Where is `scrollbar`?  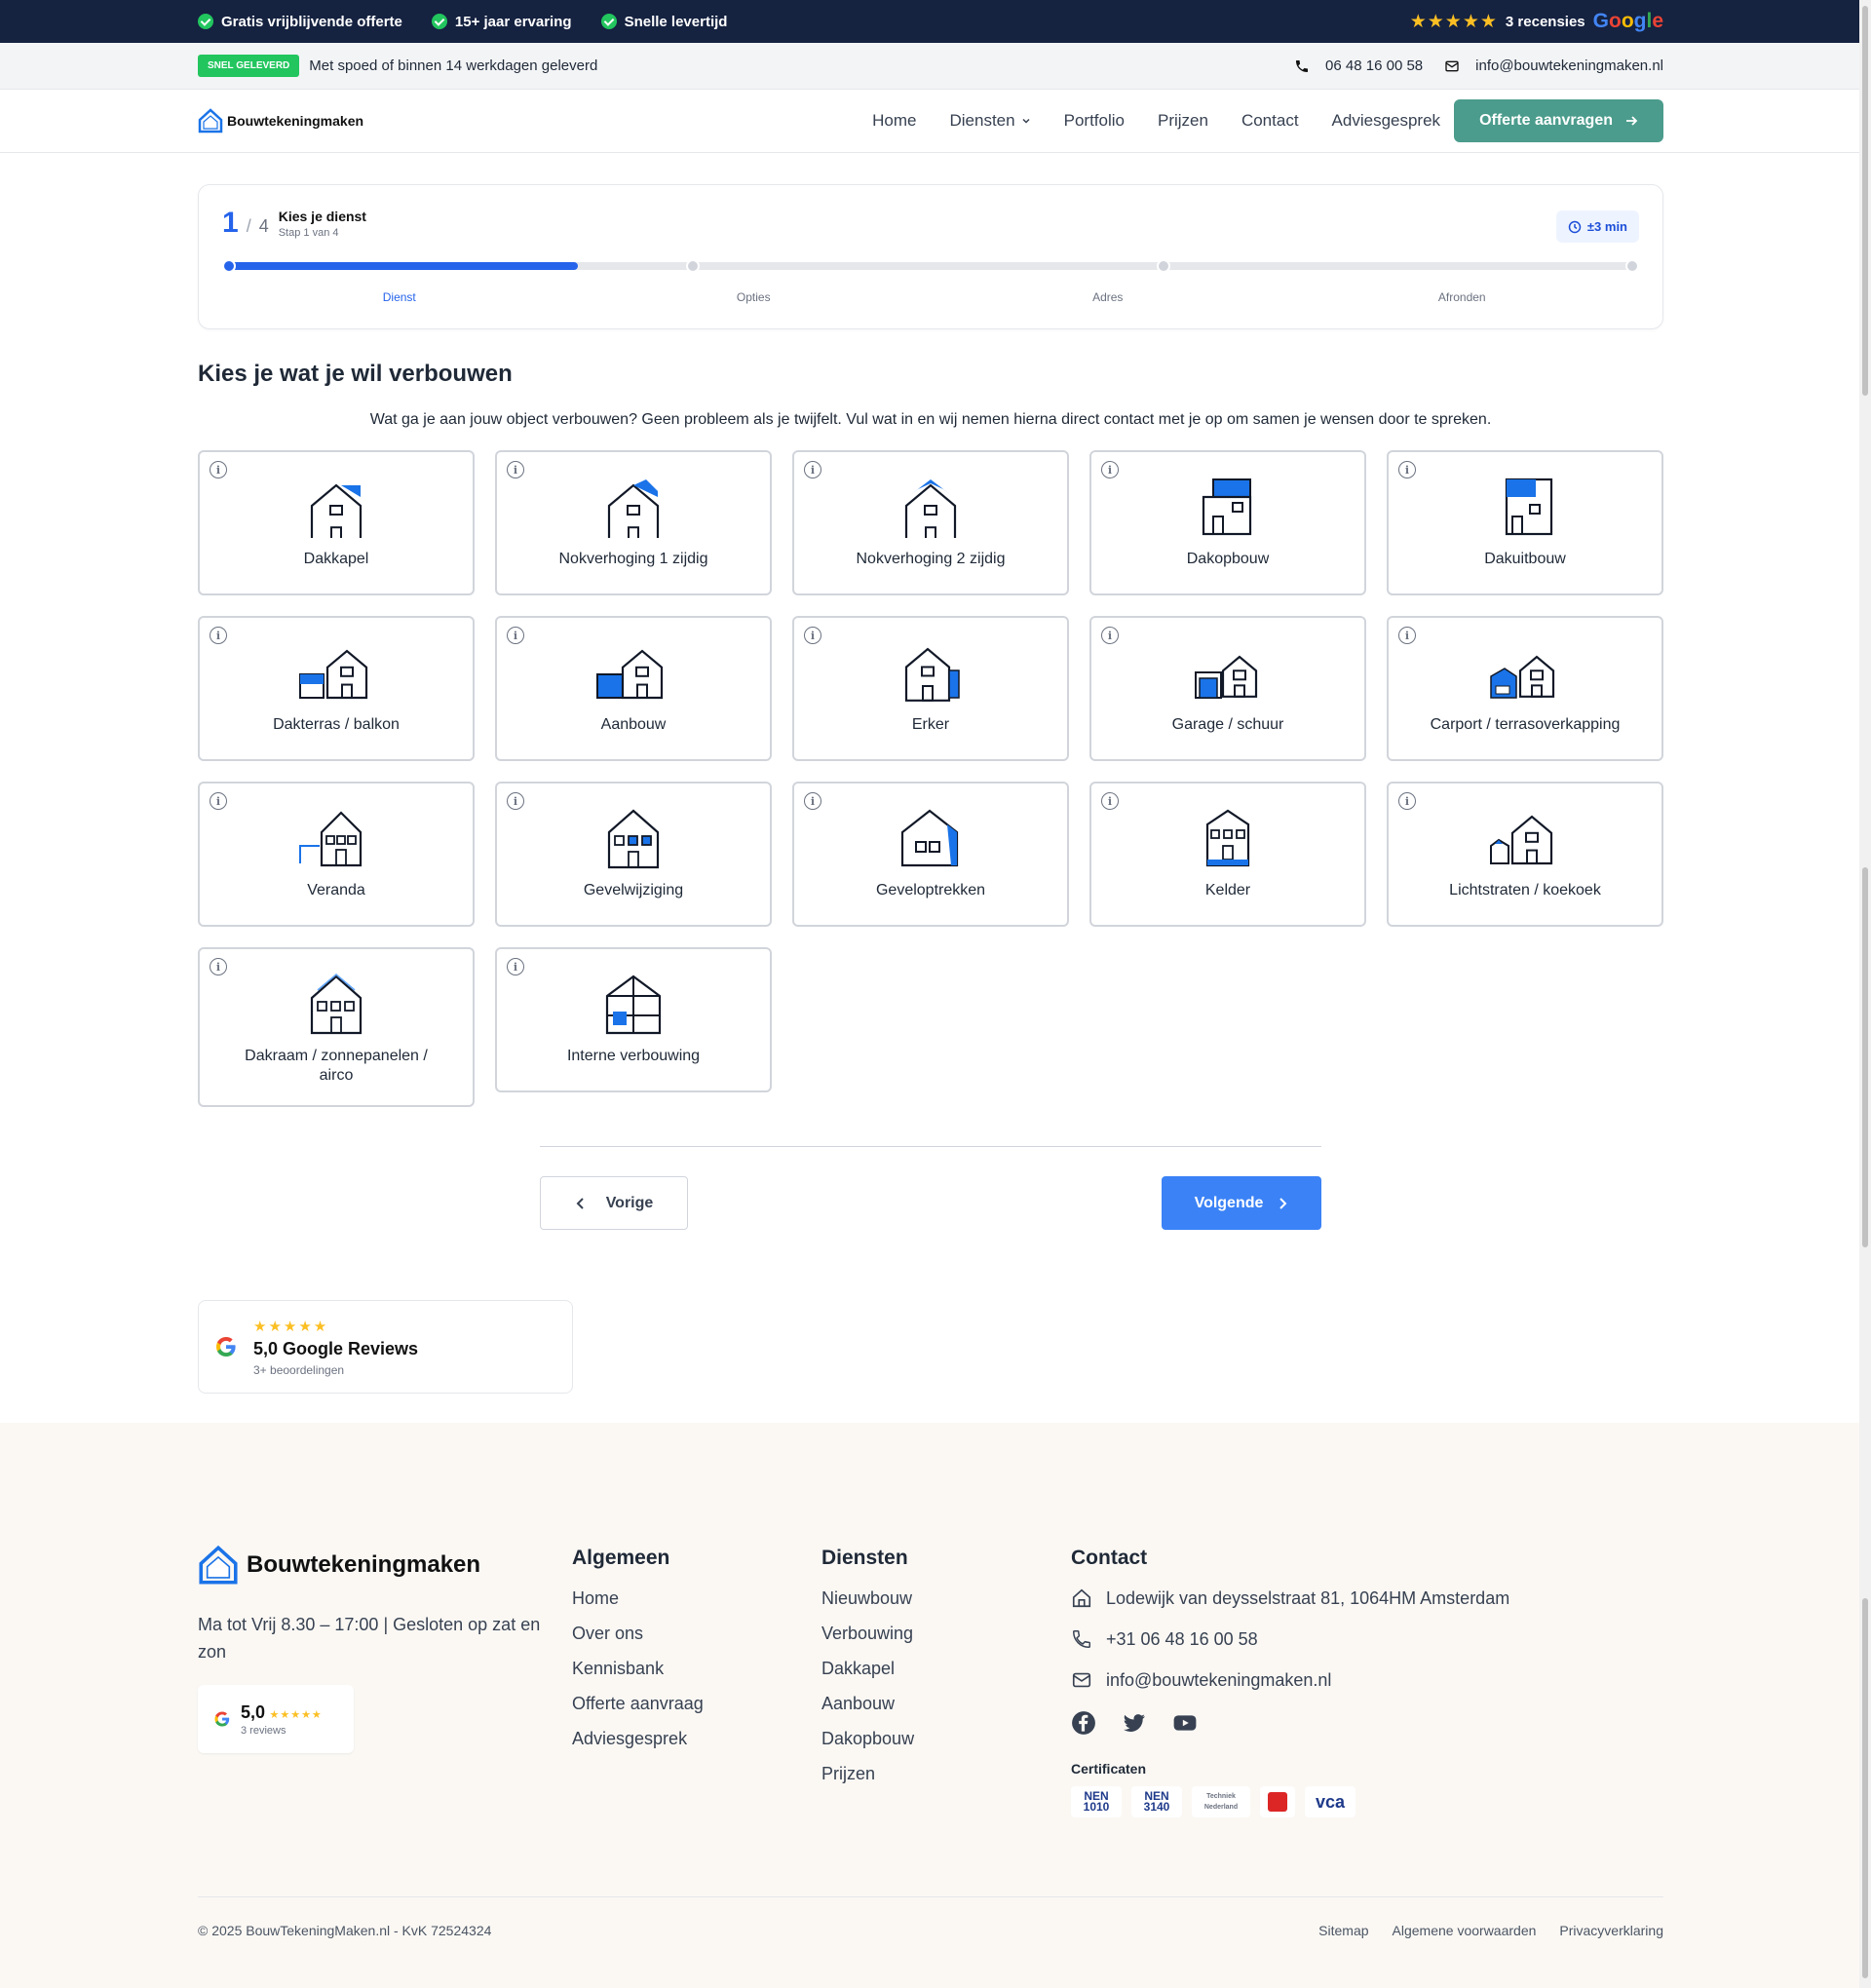 scrollbar is located at coordinates (1865, 994).